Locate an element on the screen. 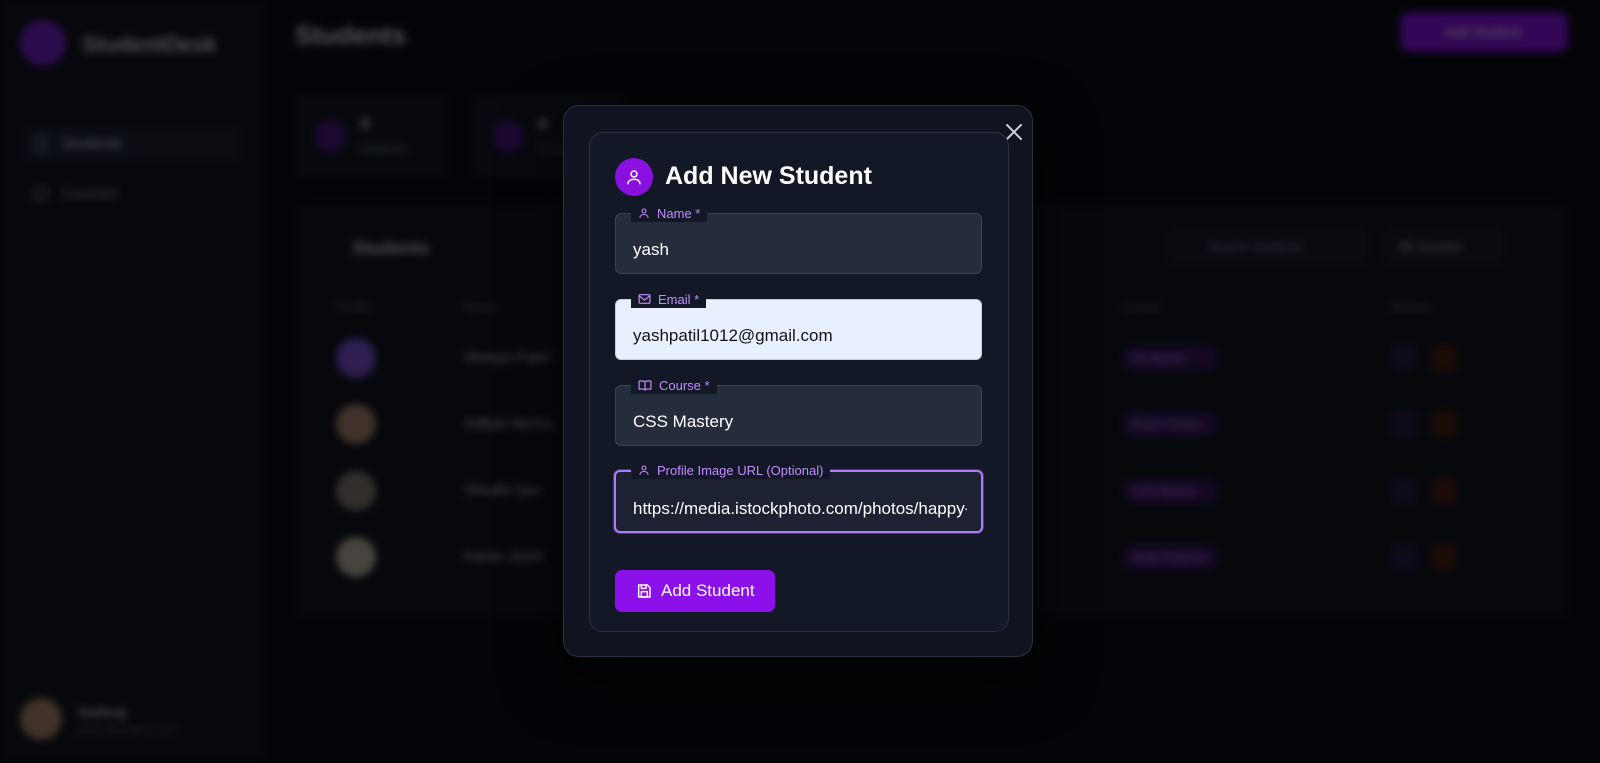 The height and width of the screenshot is (763, 1600). email-input is located at coordinates (800, 336).